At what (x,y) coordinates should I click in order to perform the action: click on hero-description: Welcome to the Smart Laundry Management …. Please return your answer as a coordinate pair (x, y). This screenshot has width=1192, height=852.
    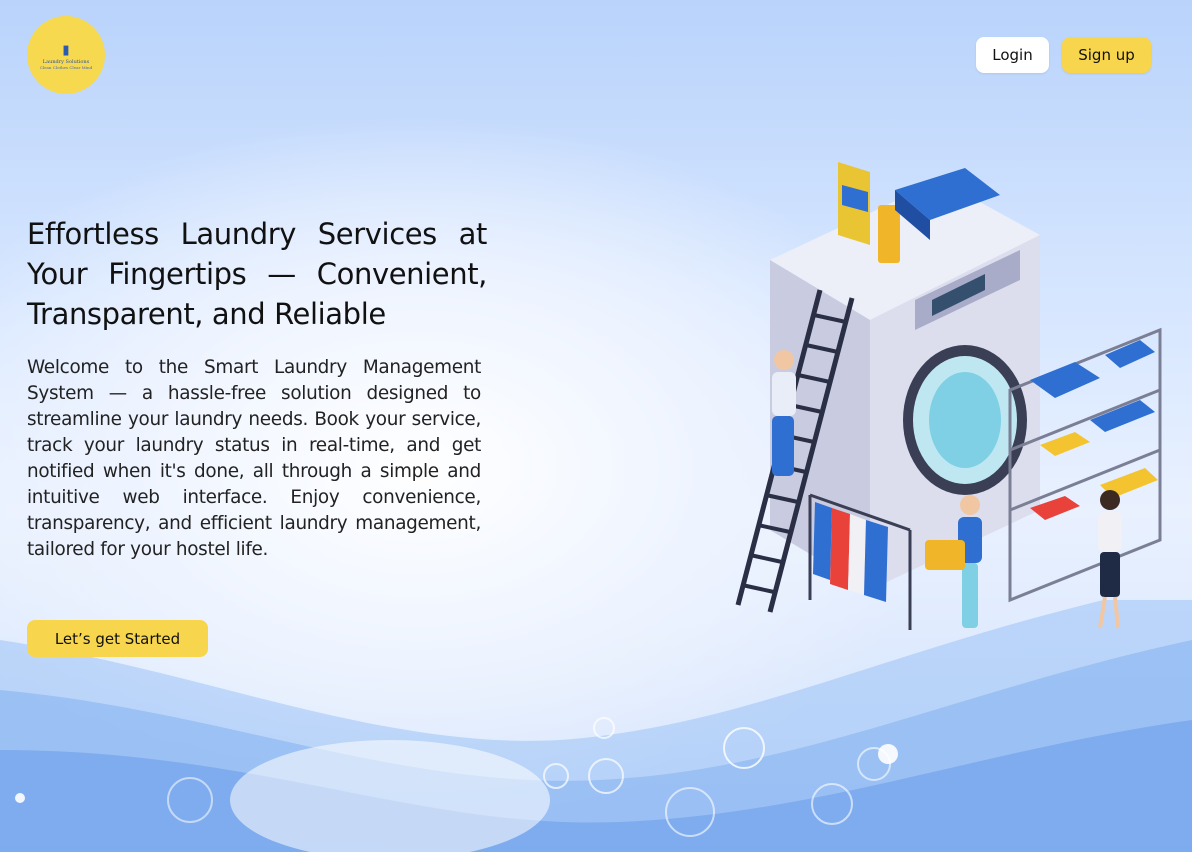
    Looking at the image, I should click on (254, 458).